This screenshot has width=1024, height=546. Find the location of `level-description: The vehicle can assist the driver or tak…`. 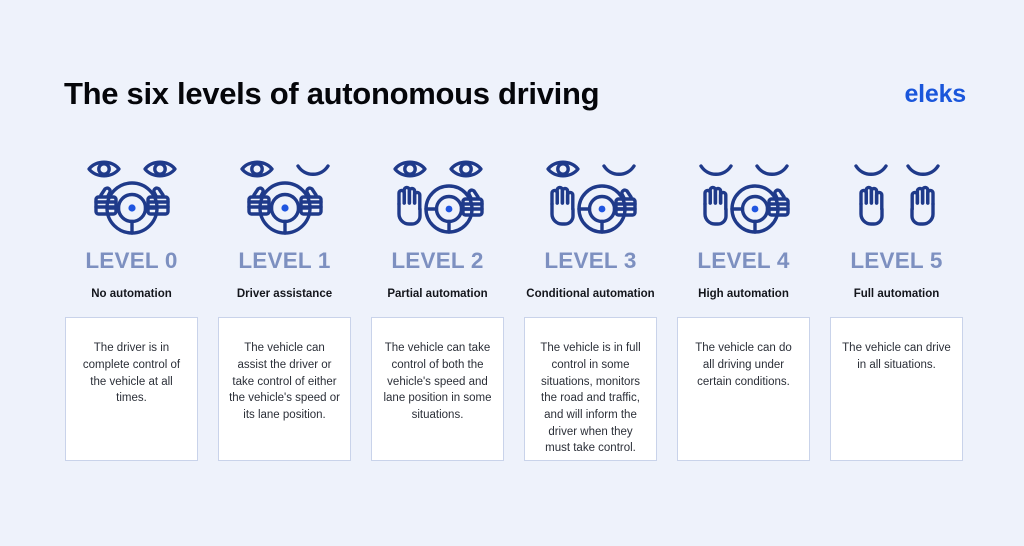

level-description: The vehicle can assist the driver or tak… is located at coordinates (284, 381).